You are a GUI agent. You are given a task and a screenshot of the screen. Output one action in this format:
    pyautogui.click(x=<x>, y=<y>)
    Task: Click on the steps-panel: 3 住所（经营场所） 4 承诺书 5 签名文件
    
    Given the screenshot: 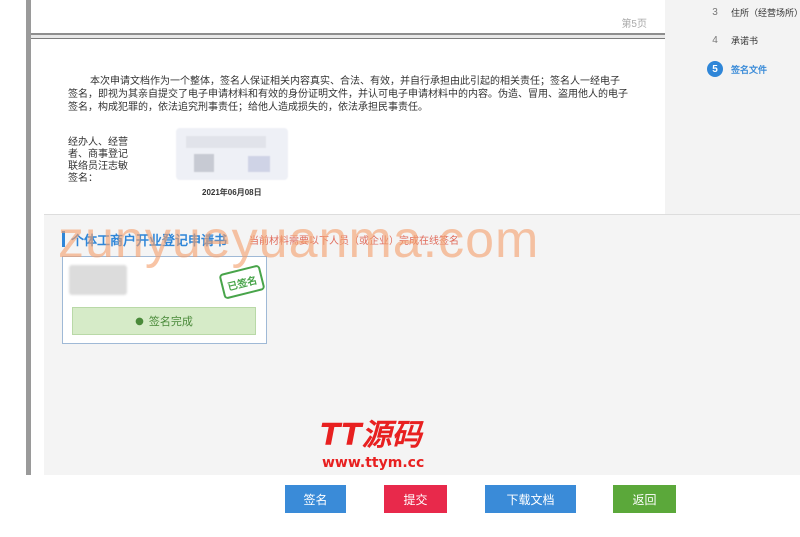 What is the action you would take?
    pyautogui.click(x=732, y=107)
    